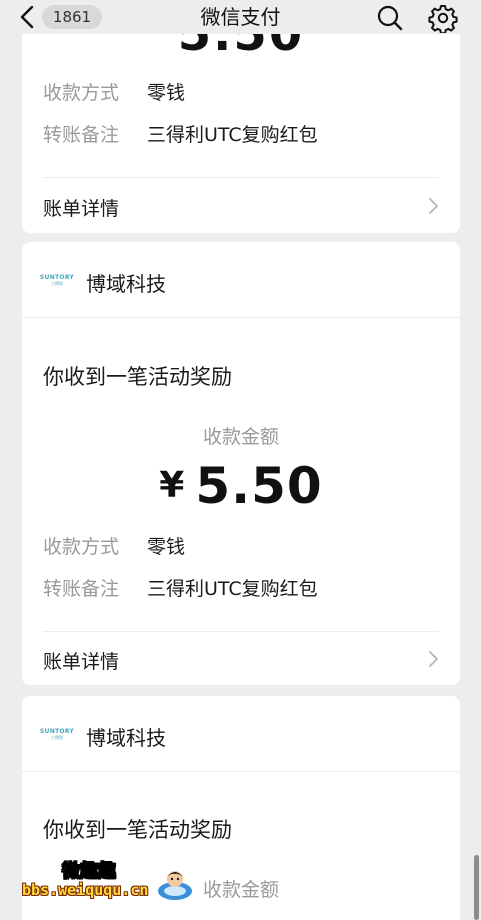 The height and width of the screenshot is (920, 481). I want to click on amount-value: 5.50, so click(259, 486).